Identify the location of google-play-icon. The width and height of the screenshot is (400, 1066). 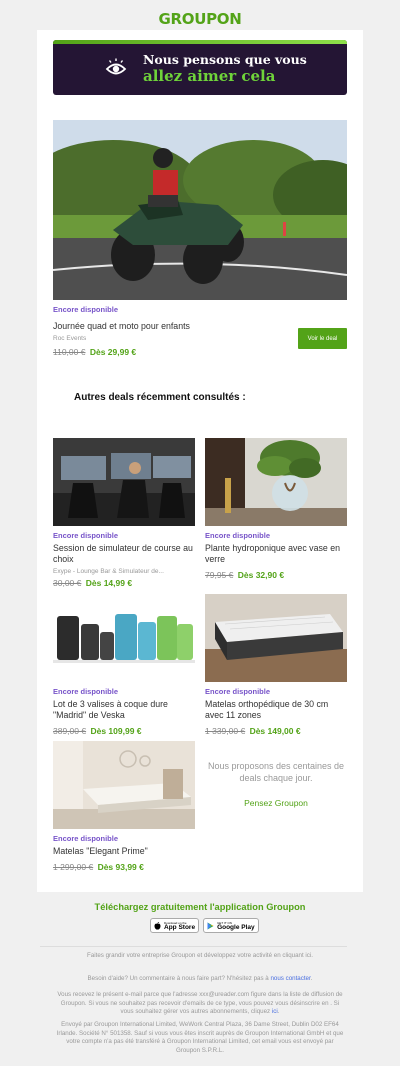
(210, 925).